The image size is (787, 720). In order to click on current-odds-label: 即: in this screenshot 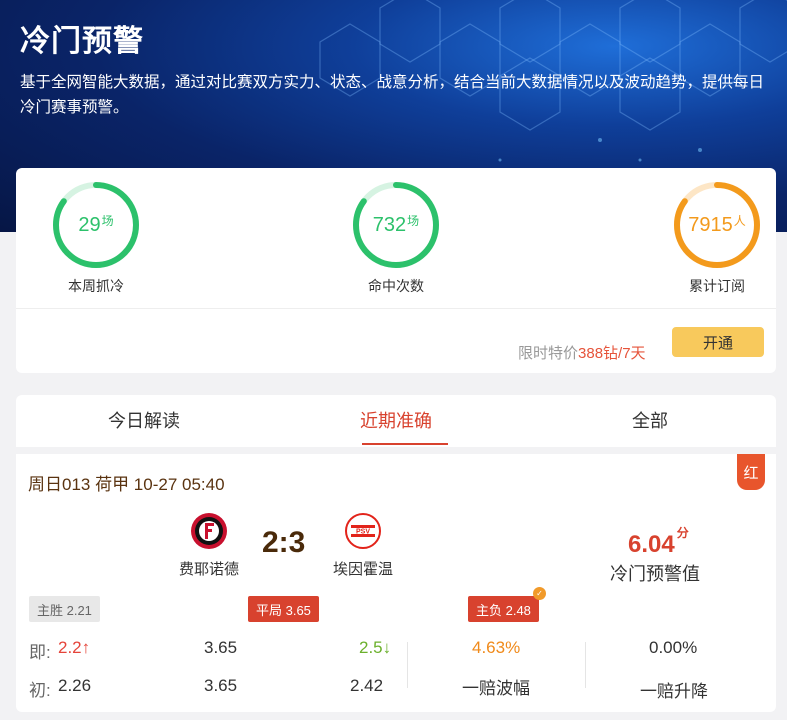, I will do `click(40, 652)`.